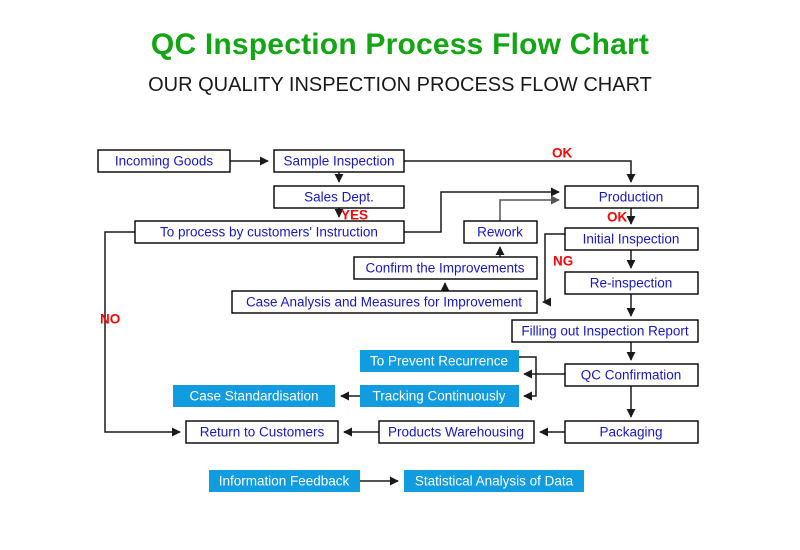 This screenshot has height=550, width=800. I want to click on node-label: Information Feedback, so click(284, 481).